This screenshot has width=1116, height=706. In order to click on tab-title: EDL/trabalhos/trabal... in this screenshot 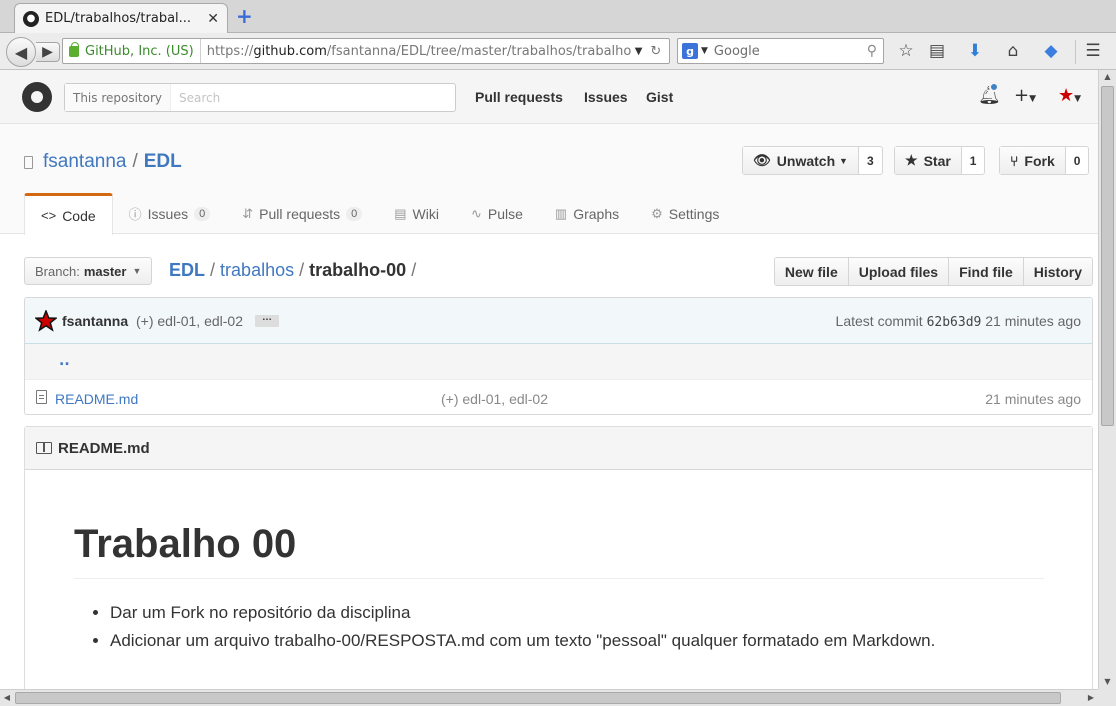, I will do `click(118, 18)`.